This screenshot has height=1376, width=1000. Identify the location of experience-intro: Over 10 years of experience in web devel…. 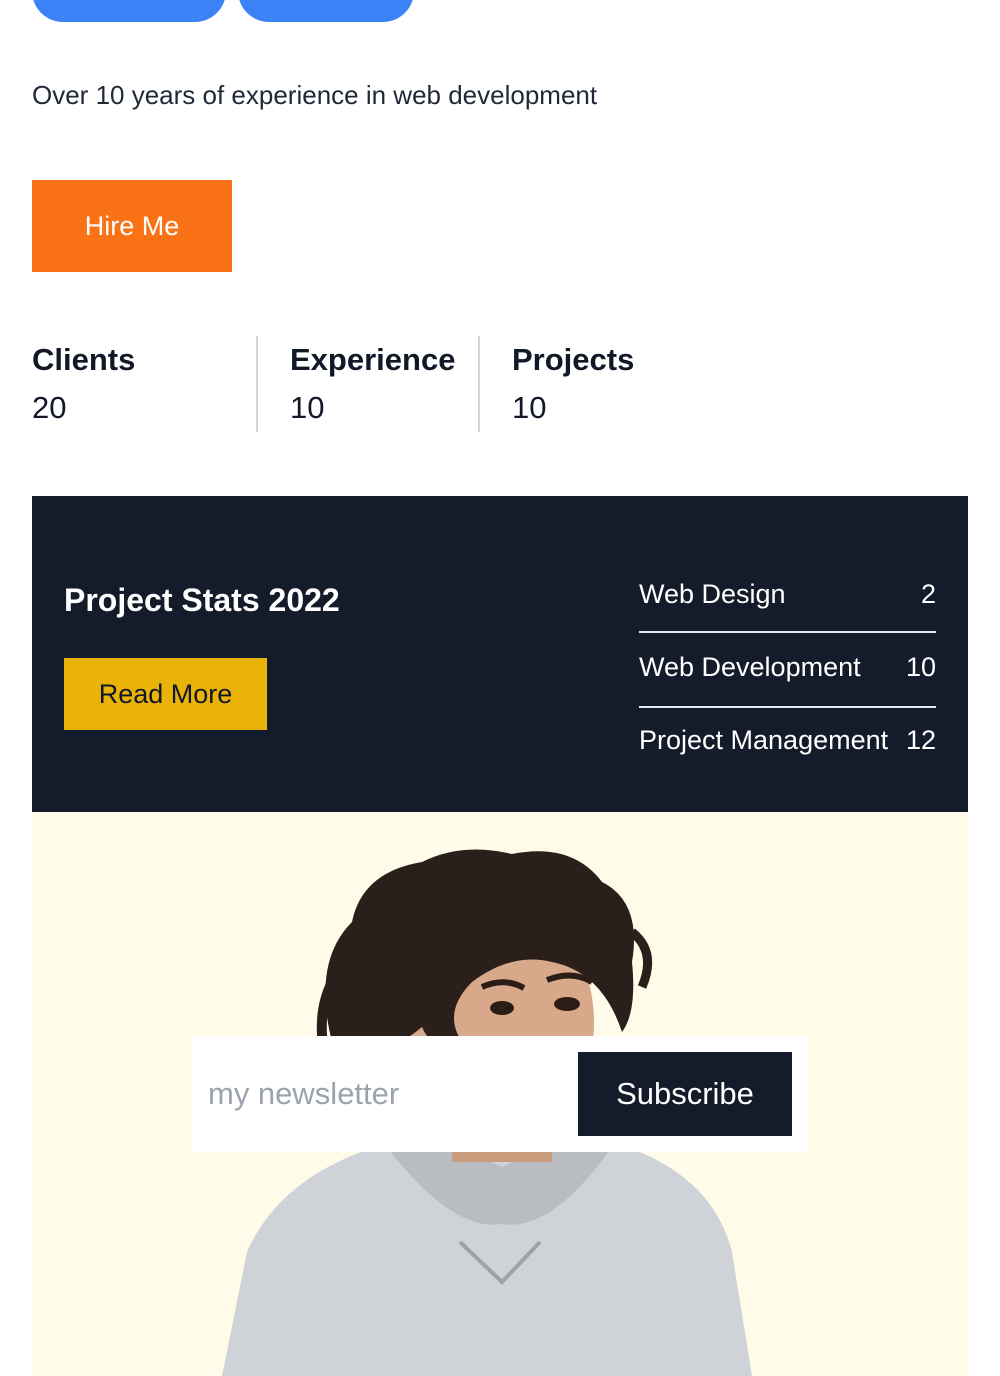
(315, 95).